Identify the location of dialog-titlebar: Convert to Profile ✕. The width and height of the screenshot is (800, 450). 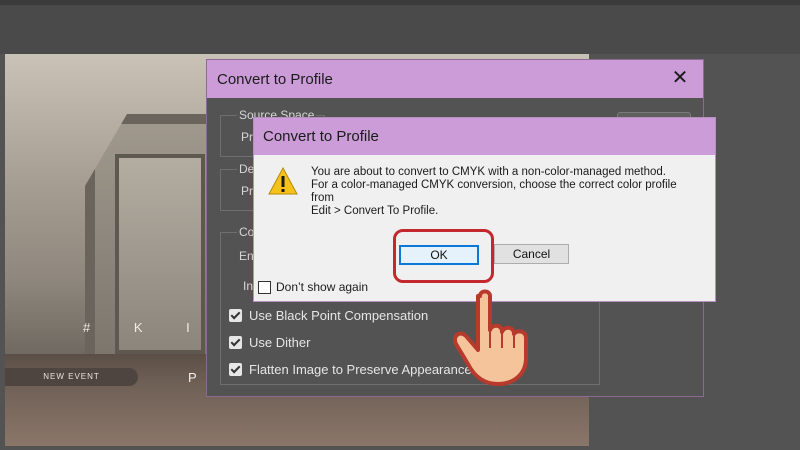
(455, 79).